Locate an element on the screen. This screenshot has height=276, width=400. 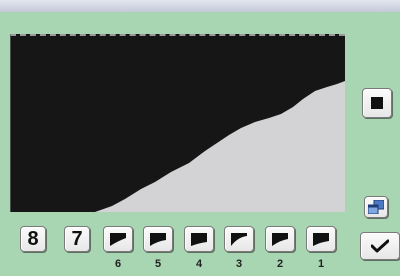
curve-preset-number: 5 is located at coordinates (158, 264).